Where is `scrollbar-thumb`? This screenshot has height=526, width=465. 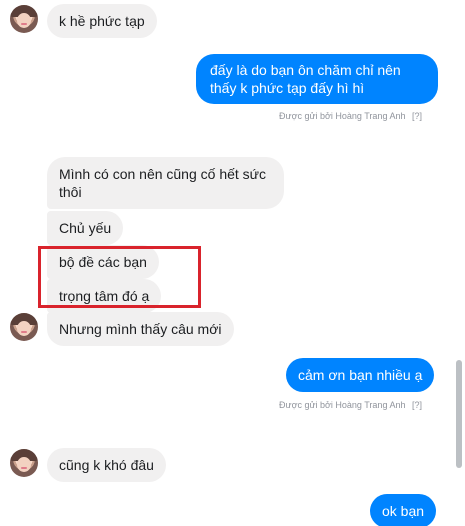
scrollbar-thumb is located at coordinates (459, 414).